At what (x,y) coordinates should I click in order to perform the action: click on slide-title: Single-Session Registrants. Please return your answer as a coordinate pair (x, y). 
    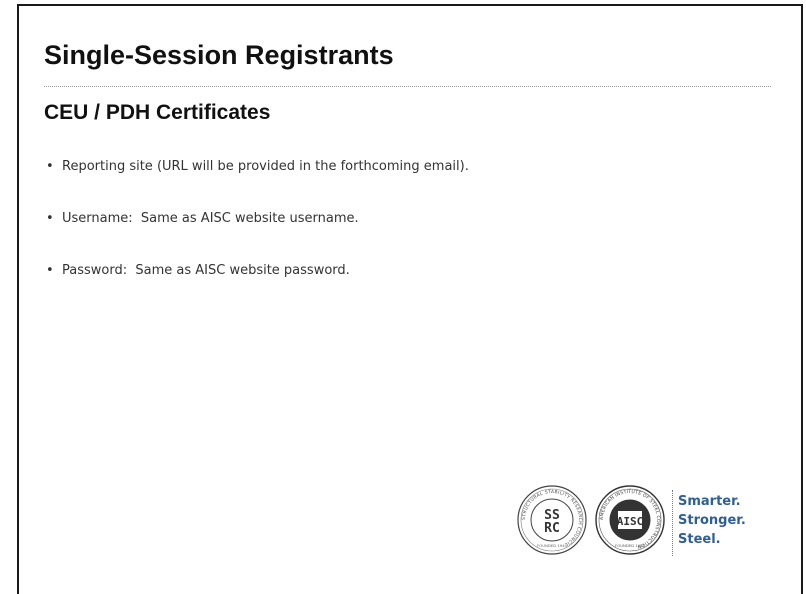
    Looking at the image, I should click on (219, 55).